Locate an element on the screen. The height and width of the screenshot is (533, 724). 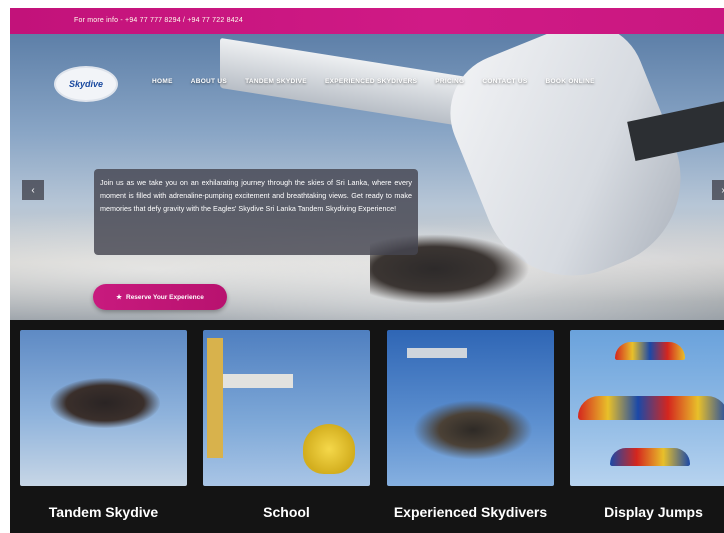
experienced-skydivers-image is located at coordinates (470, 408).